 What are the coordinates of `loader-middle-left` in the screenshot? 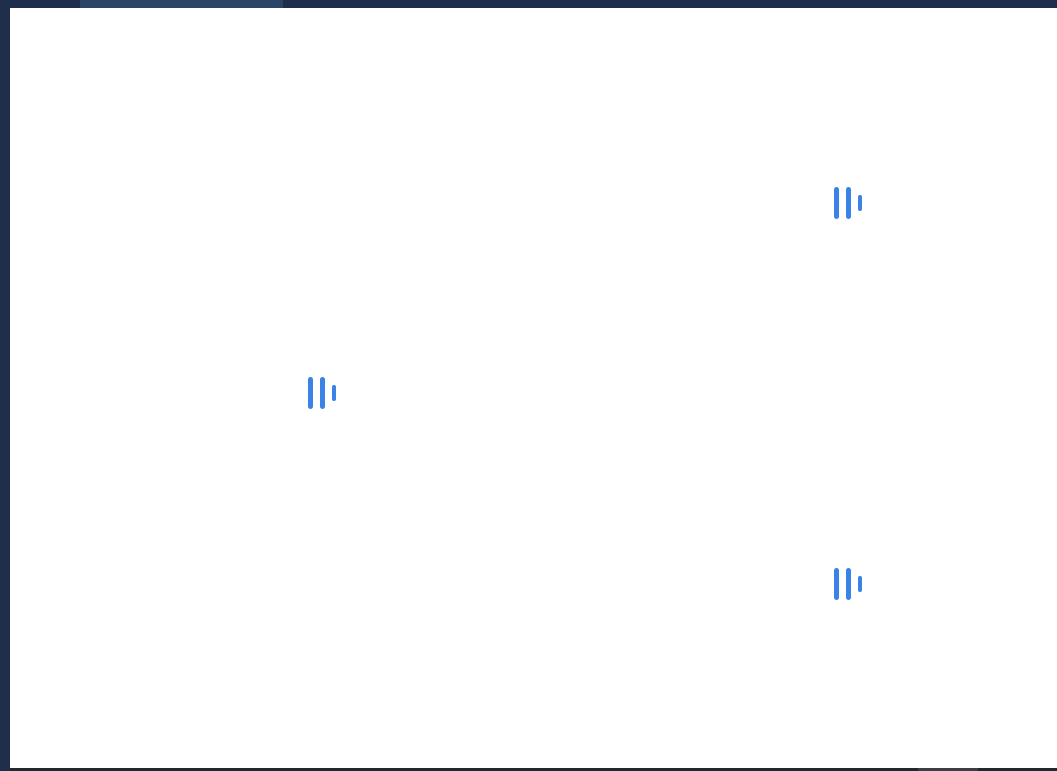 It's located at (322, 393).